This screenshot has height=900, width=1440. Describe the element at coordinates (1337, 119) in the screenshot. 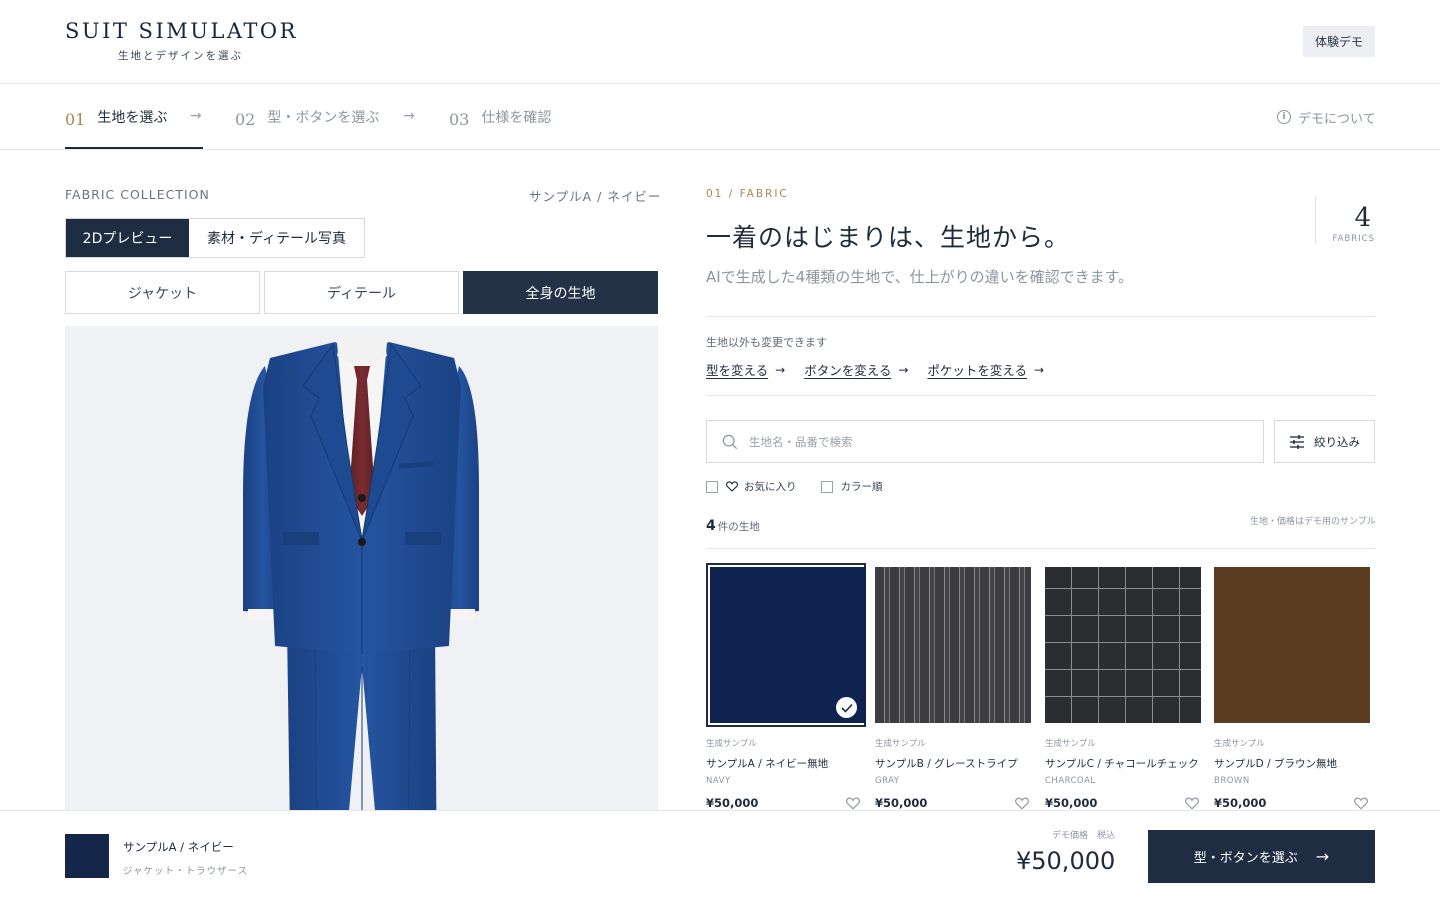

I see `about-label: デモについて` at that location.